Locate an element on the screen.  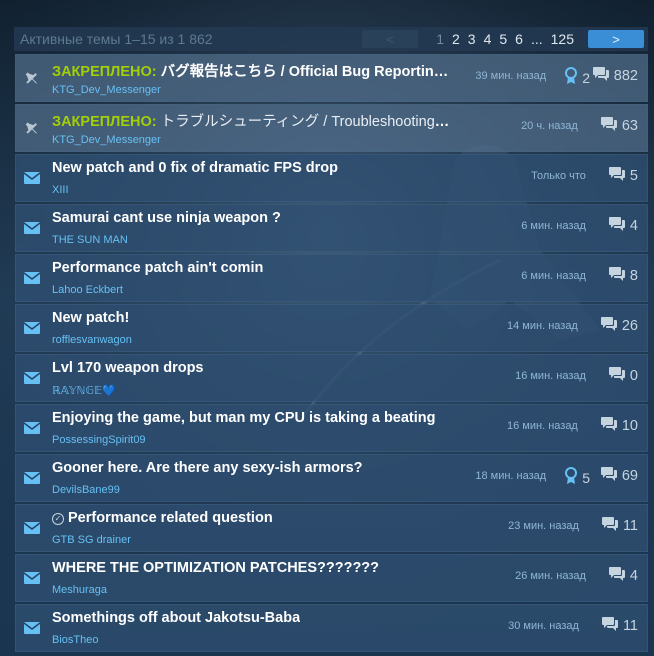
reply-count: 8 is located at coordinates (623, 276).